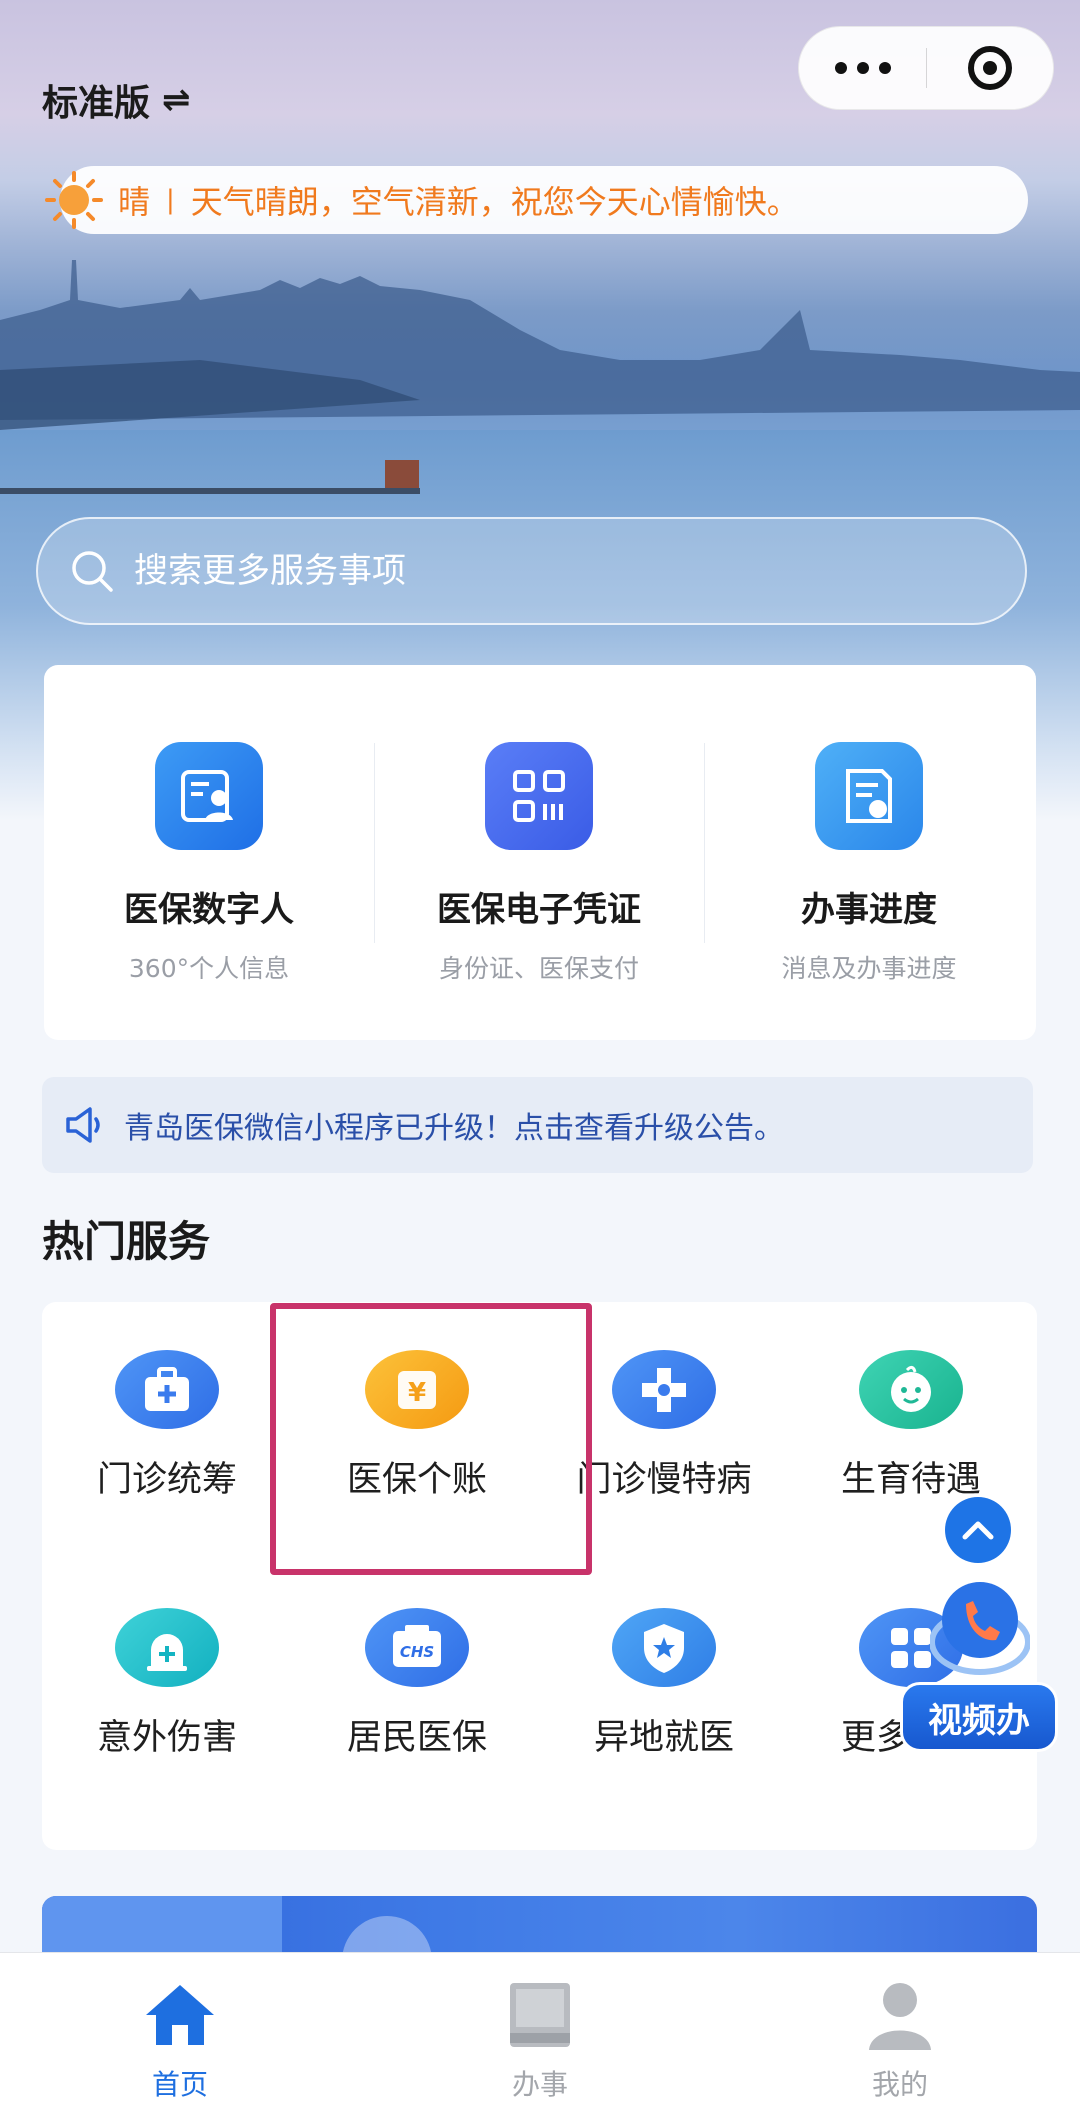 The height and width of the screenshot is (2117, 1080). I want to click on target-circle-icon, so click(989, 68).